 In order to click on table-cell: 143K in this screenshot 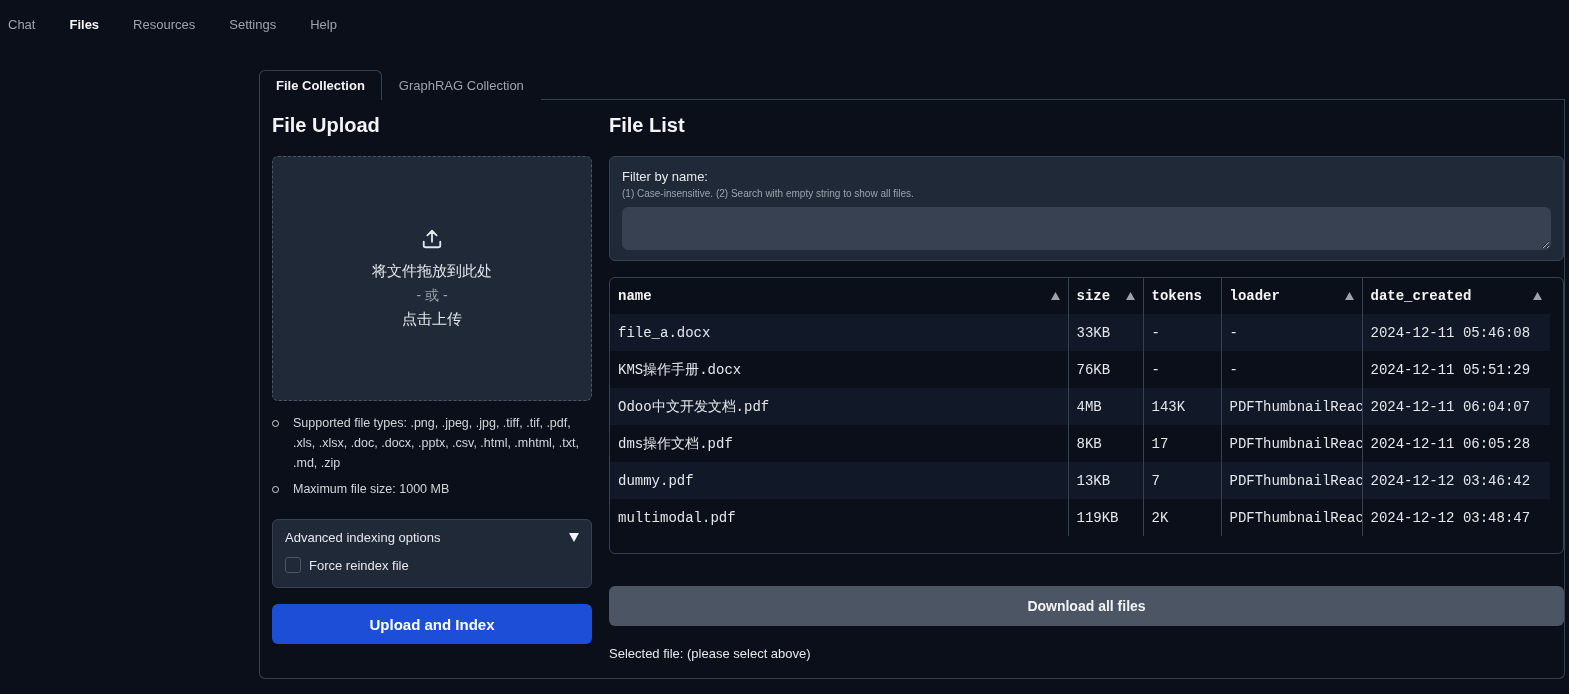, I will do `click(1182, 406)`.